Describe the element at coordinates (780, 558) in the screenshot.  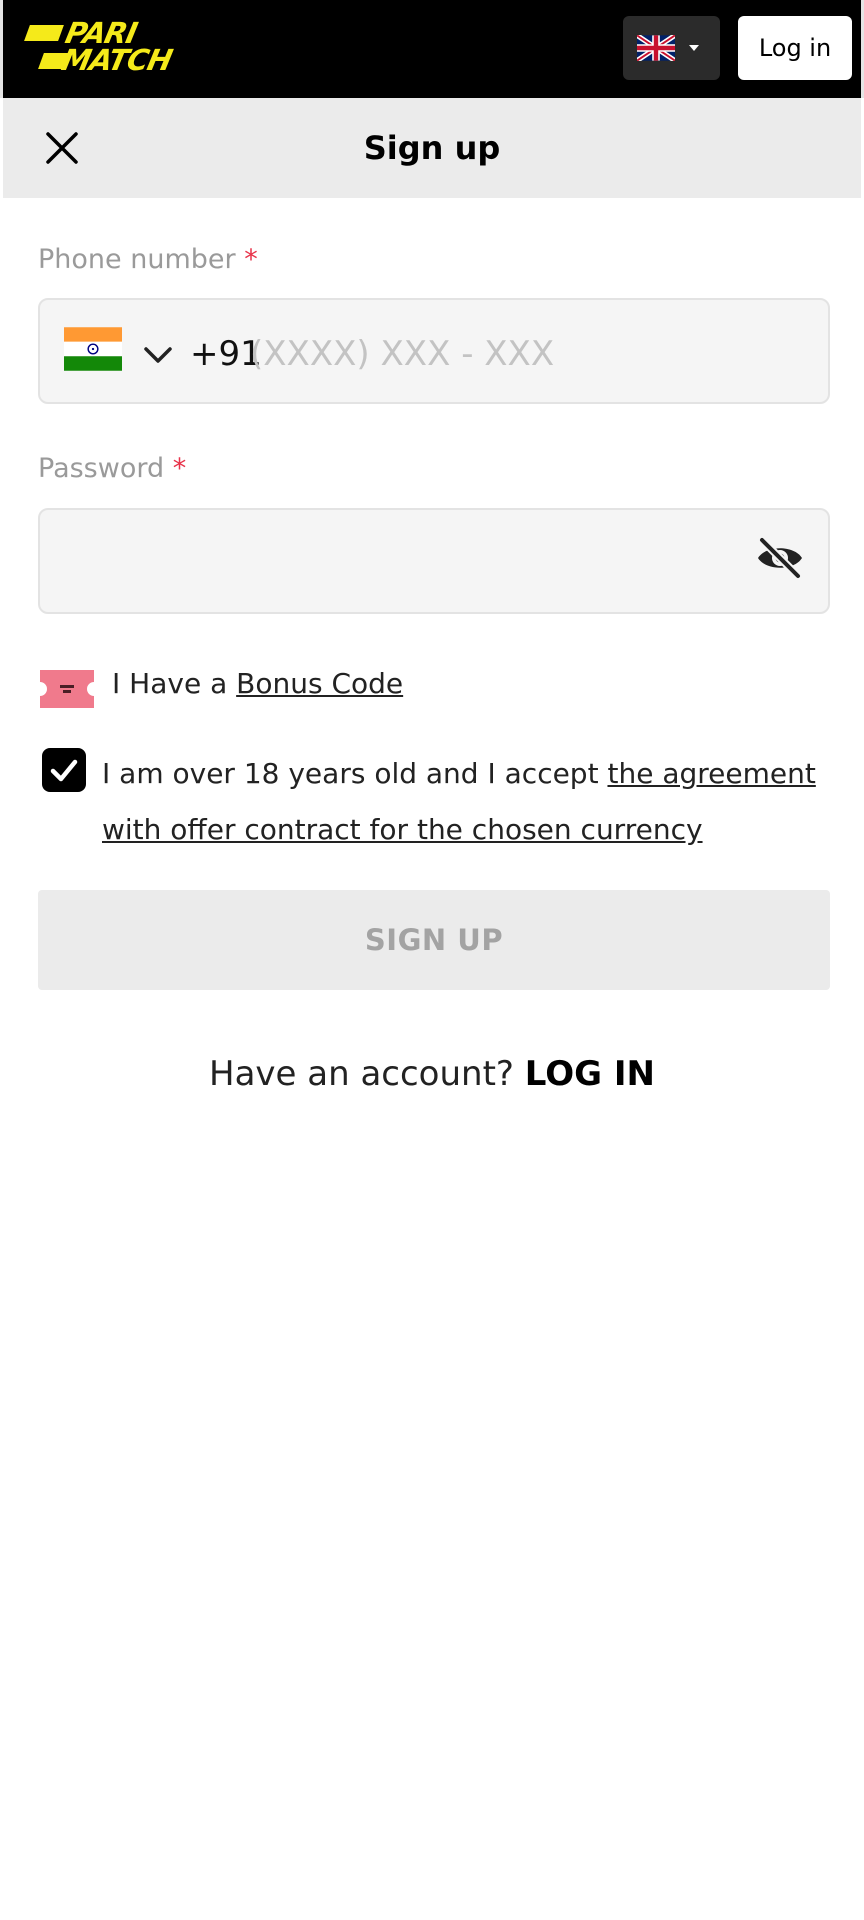
I see `eye-off-icon` at that location.